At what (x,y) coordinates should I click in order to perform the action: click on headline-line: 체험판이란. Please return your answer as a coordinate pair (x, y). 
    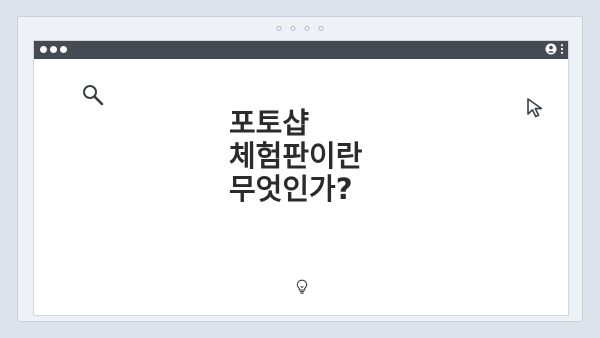
    Looking at the image, I should click on (296, 156).